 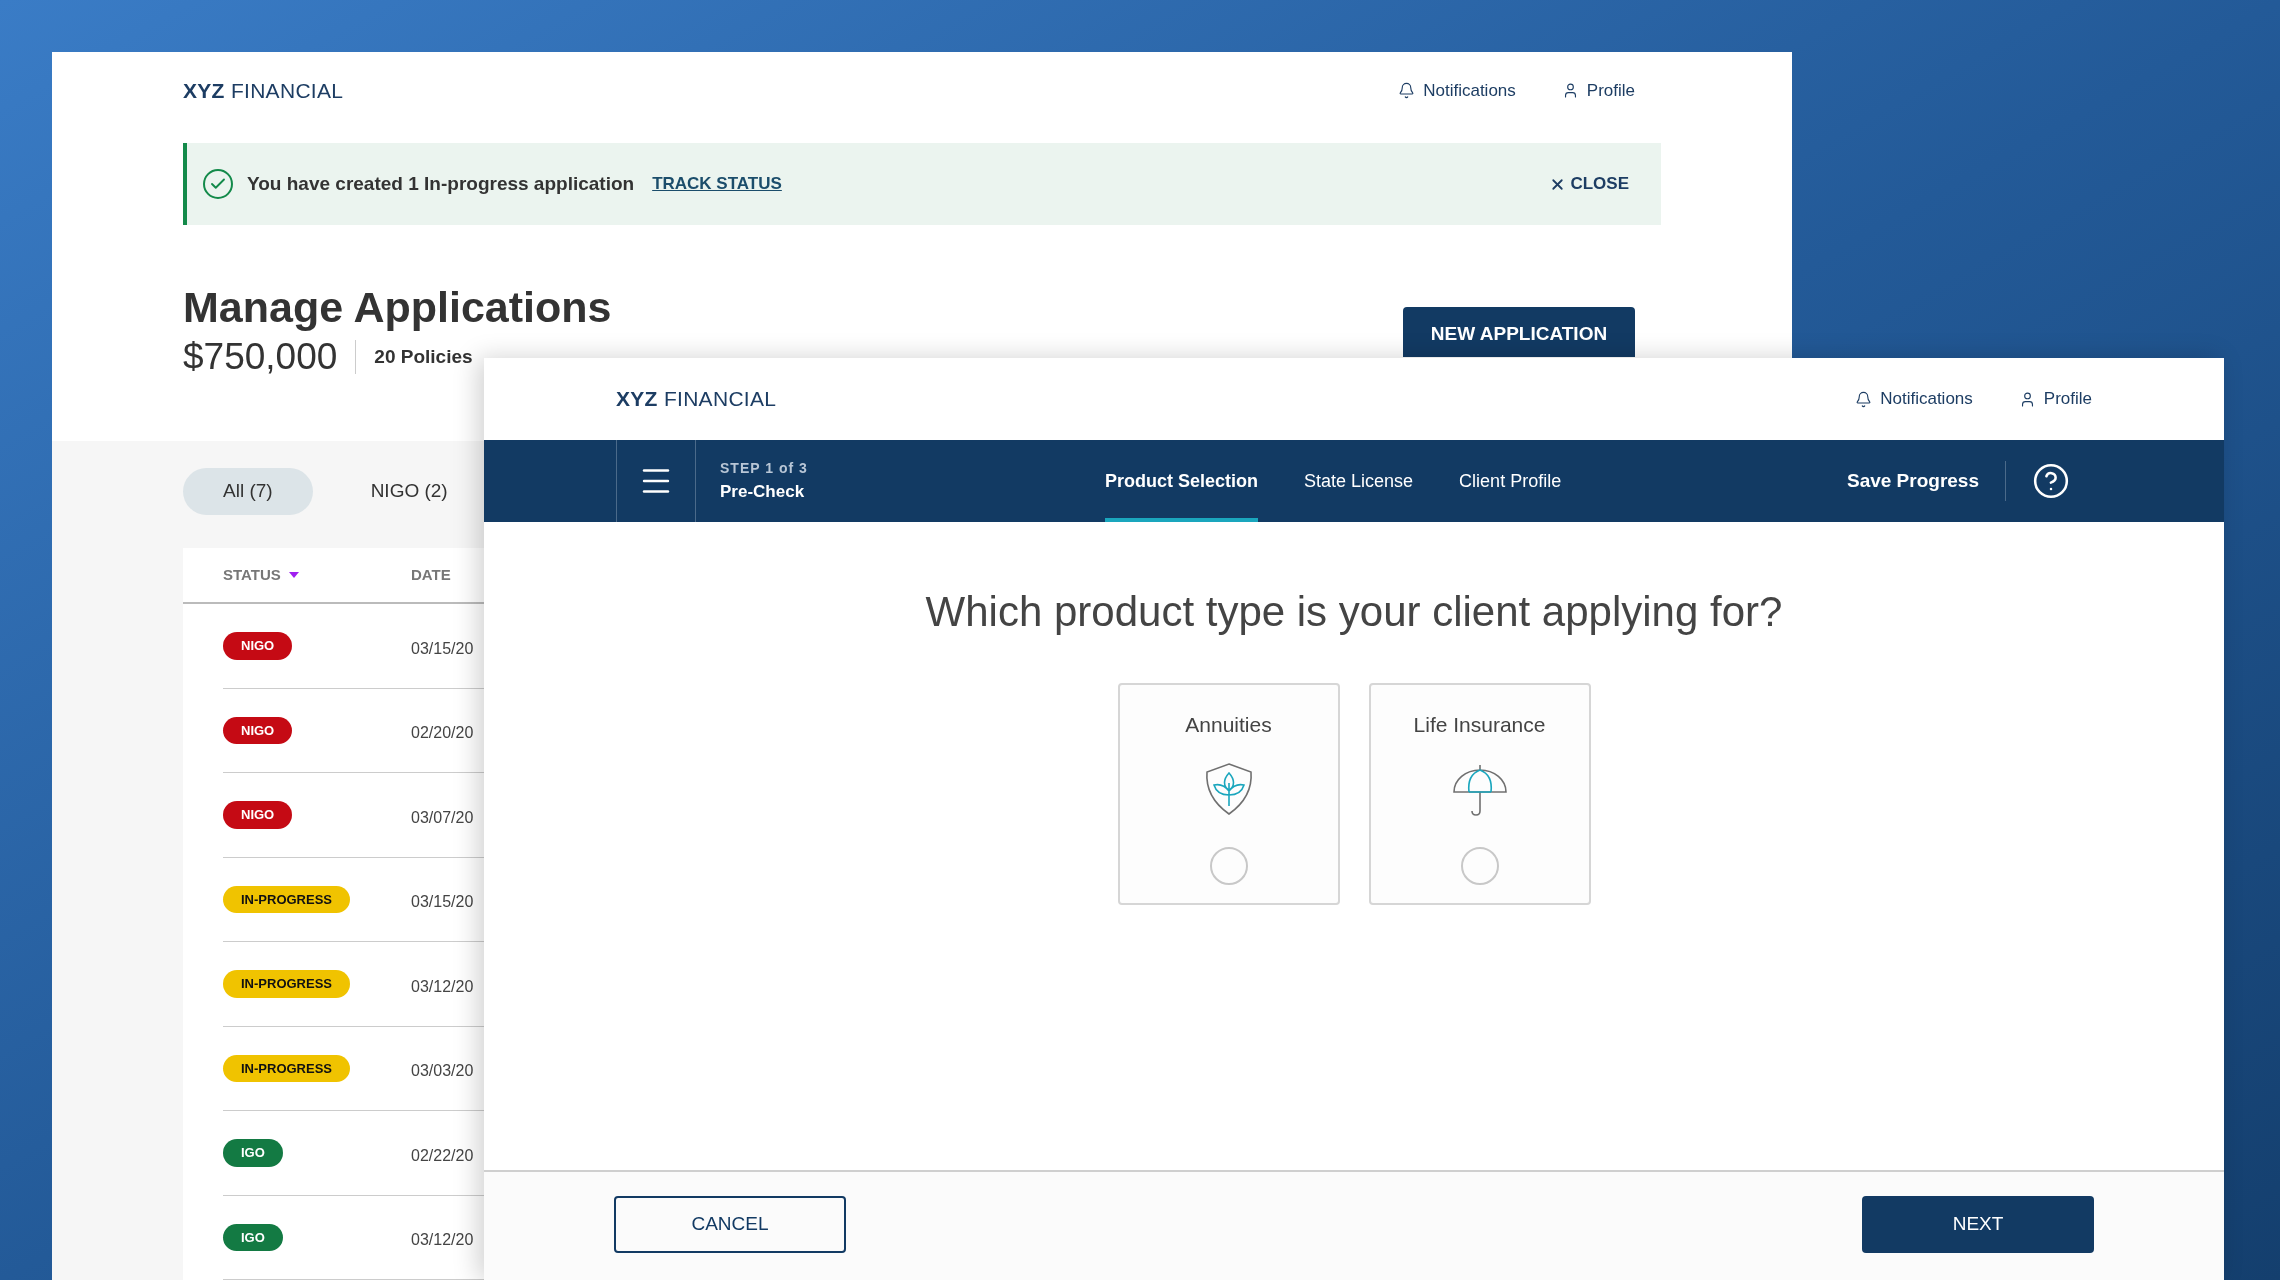 I want to click on track-status-link: TRACK STATUS, so click(x=717, y=184).